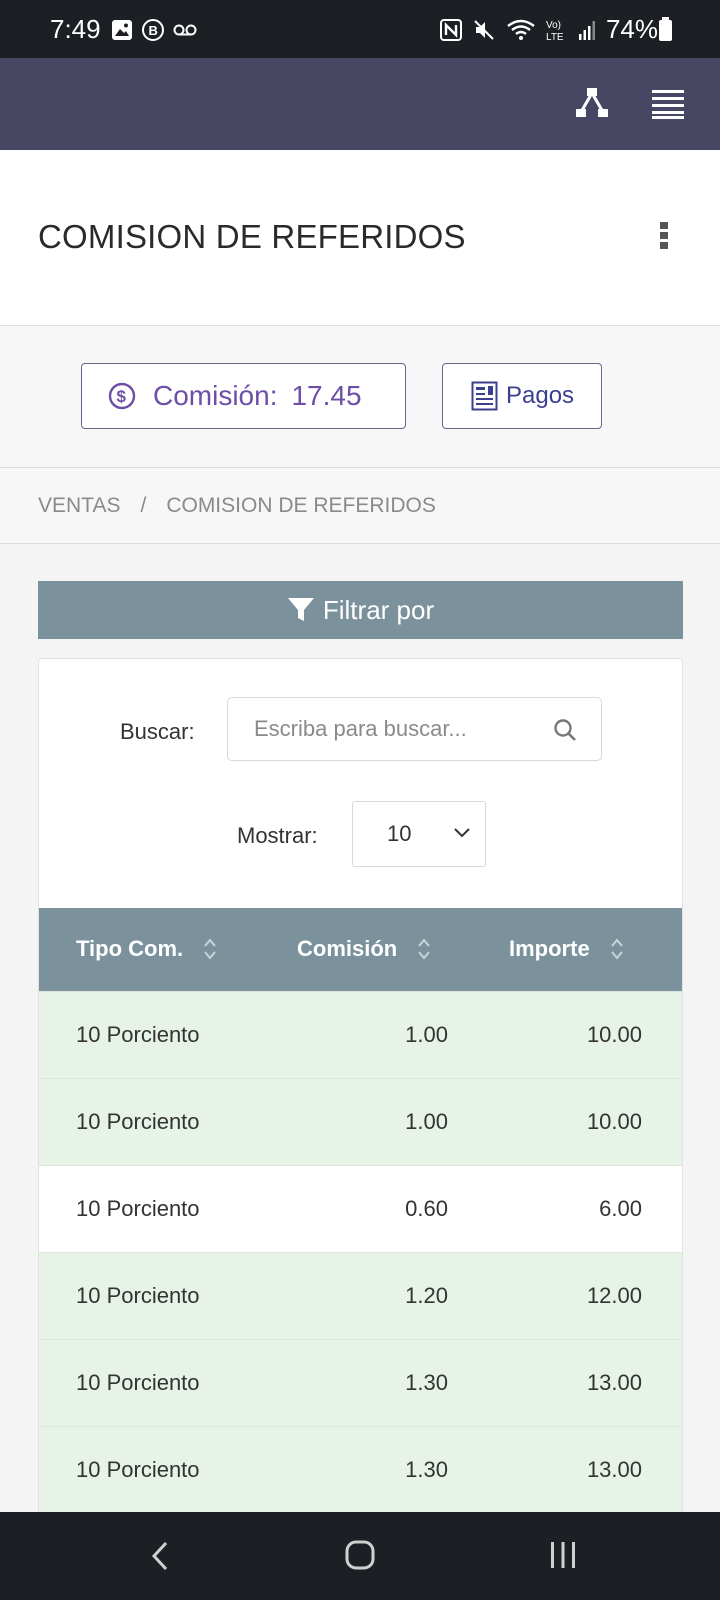 The width and height of the screenshot is (720, 1600). What do you see at coordinates (521, 29) in the screenshot?
I see `wifi-icon` at bounding box center [521, 29].